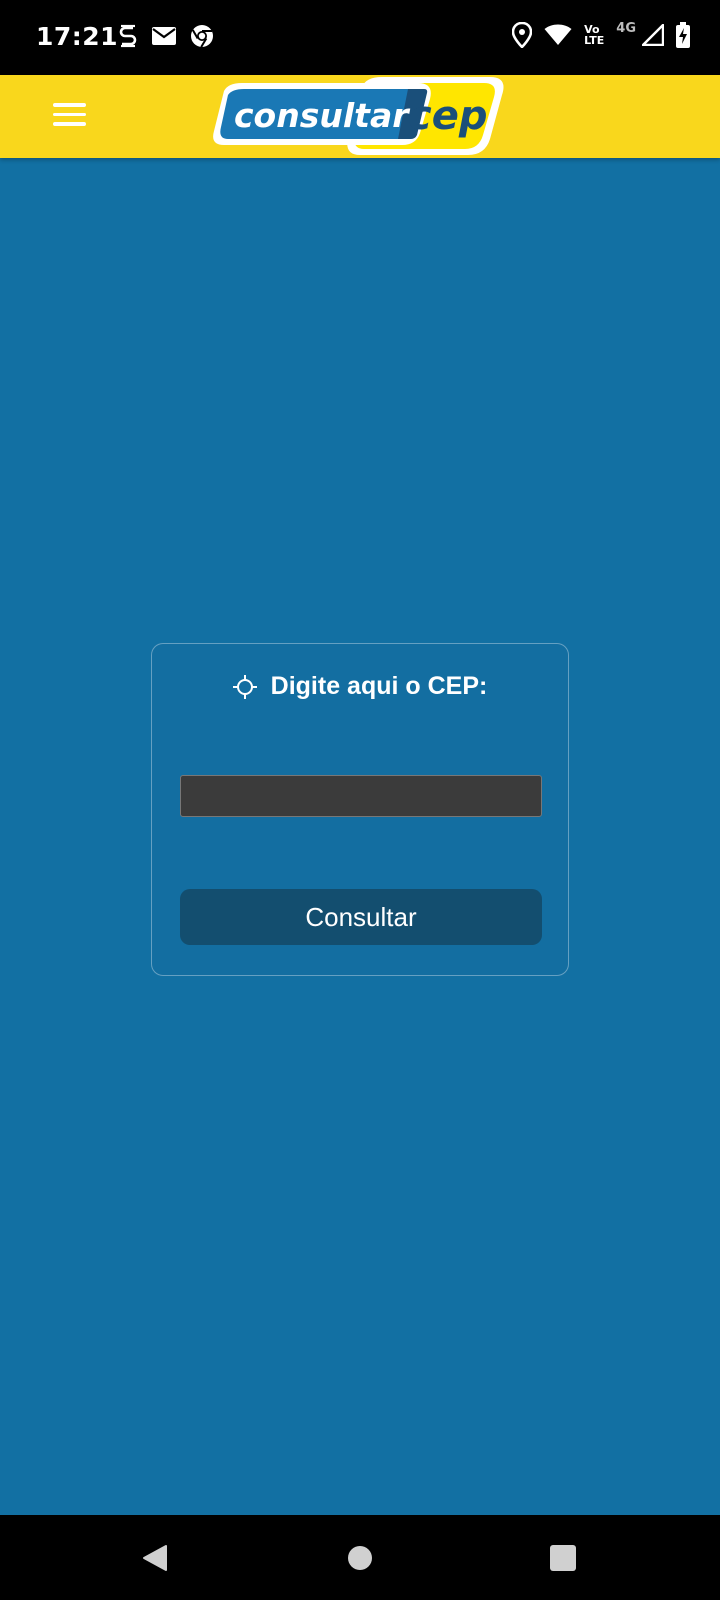 The width and height of the screenshot is (720, 1600). I want to click on volte-icon: Vo LTE, so click(594, 35).